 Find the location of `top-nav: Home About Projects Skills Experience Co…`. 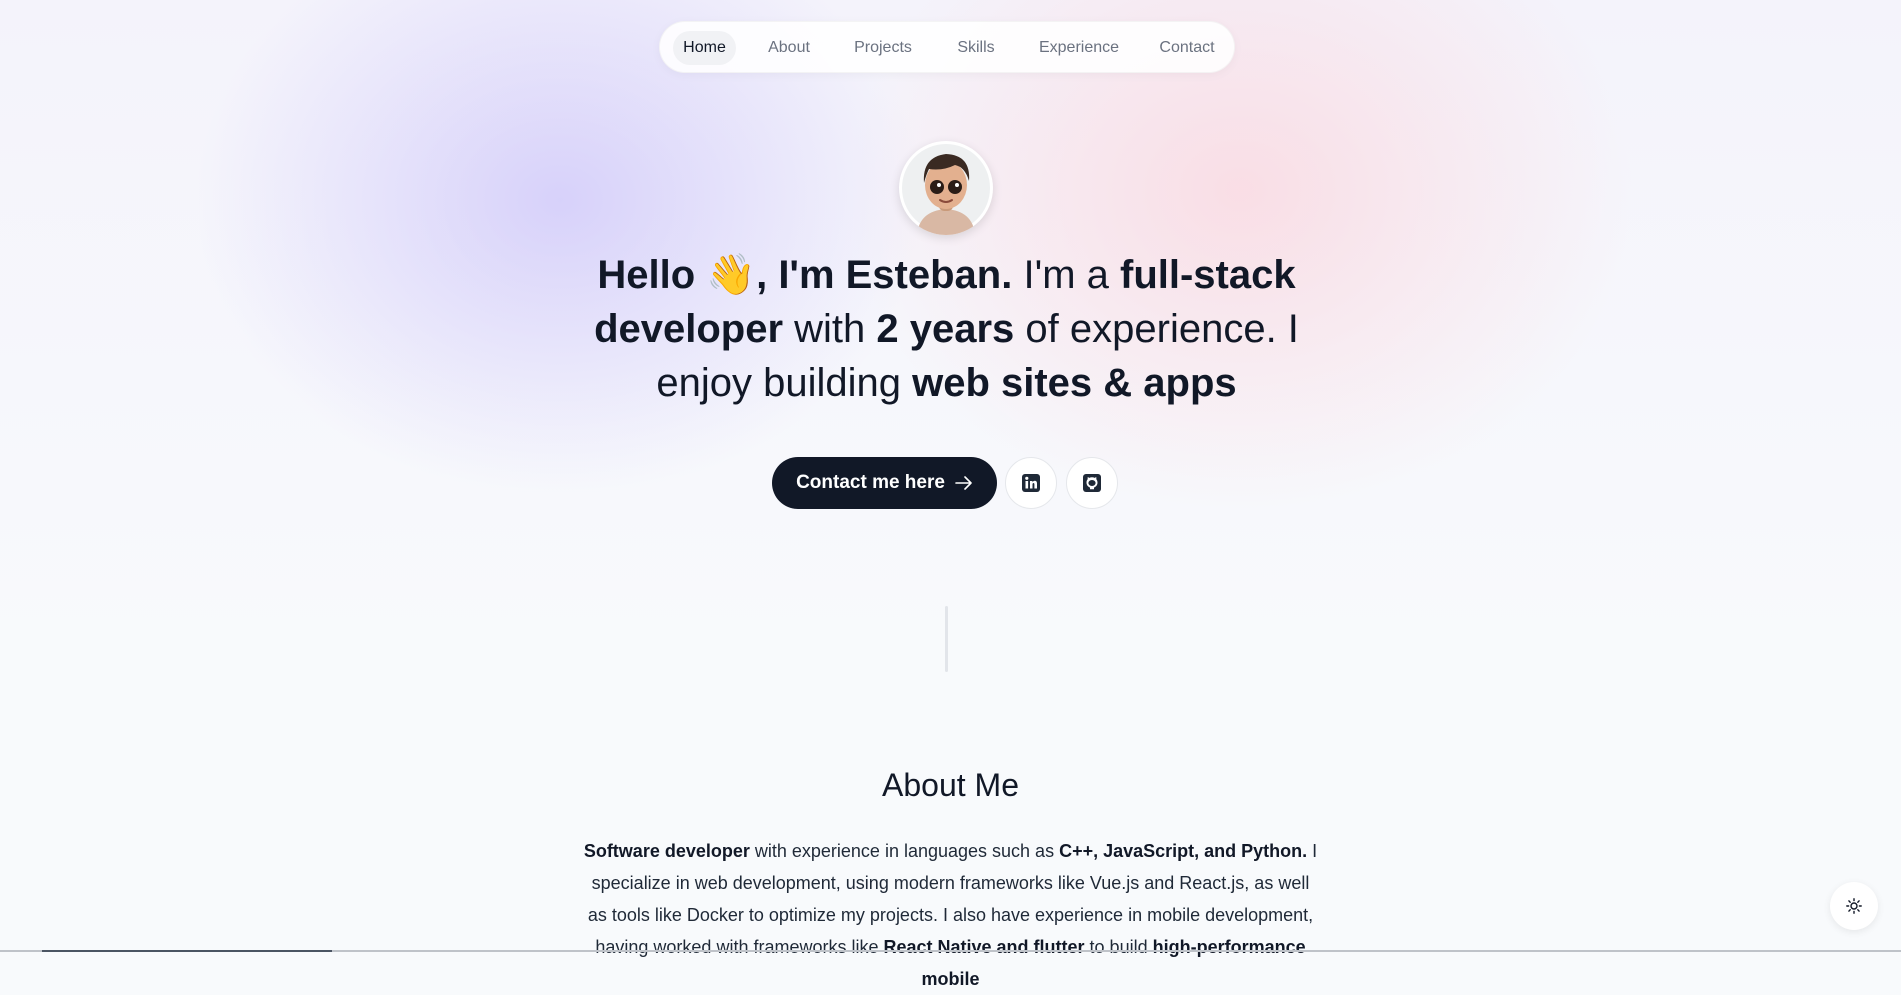

top-nav: Home About Projects Skills Experience Co… is located at coordinates (947, 47).